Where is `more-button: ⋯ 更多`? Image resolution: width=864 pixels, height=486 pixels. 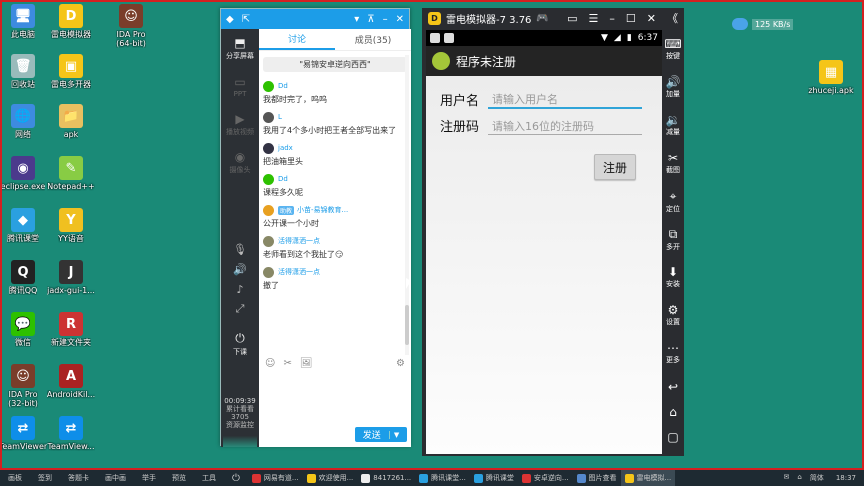 more-button: ⋯ 更多 is located at coordinates (672, 353).